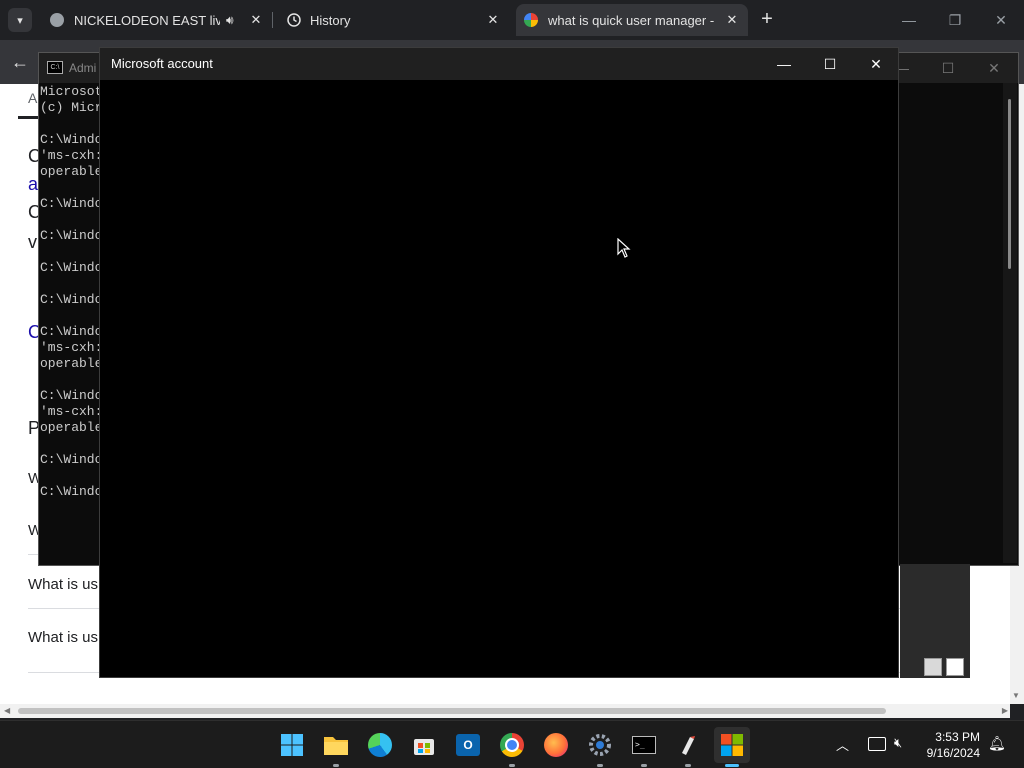 The width and height of the screenshot is (1024, 768). What do you see at coordinates (83, 68) in the screenshot?
I see `cmd-title: Admi` at bounding box center [83, 68].